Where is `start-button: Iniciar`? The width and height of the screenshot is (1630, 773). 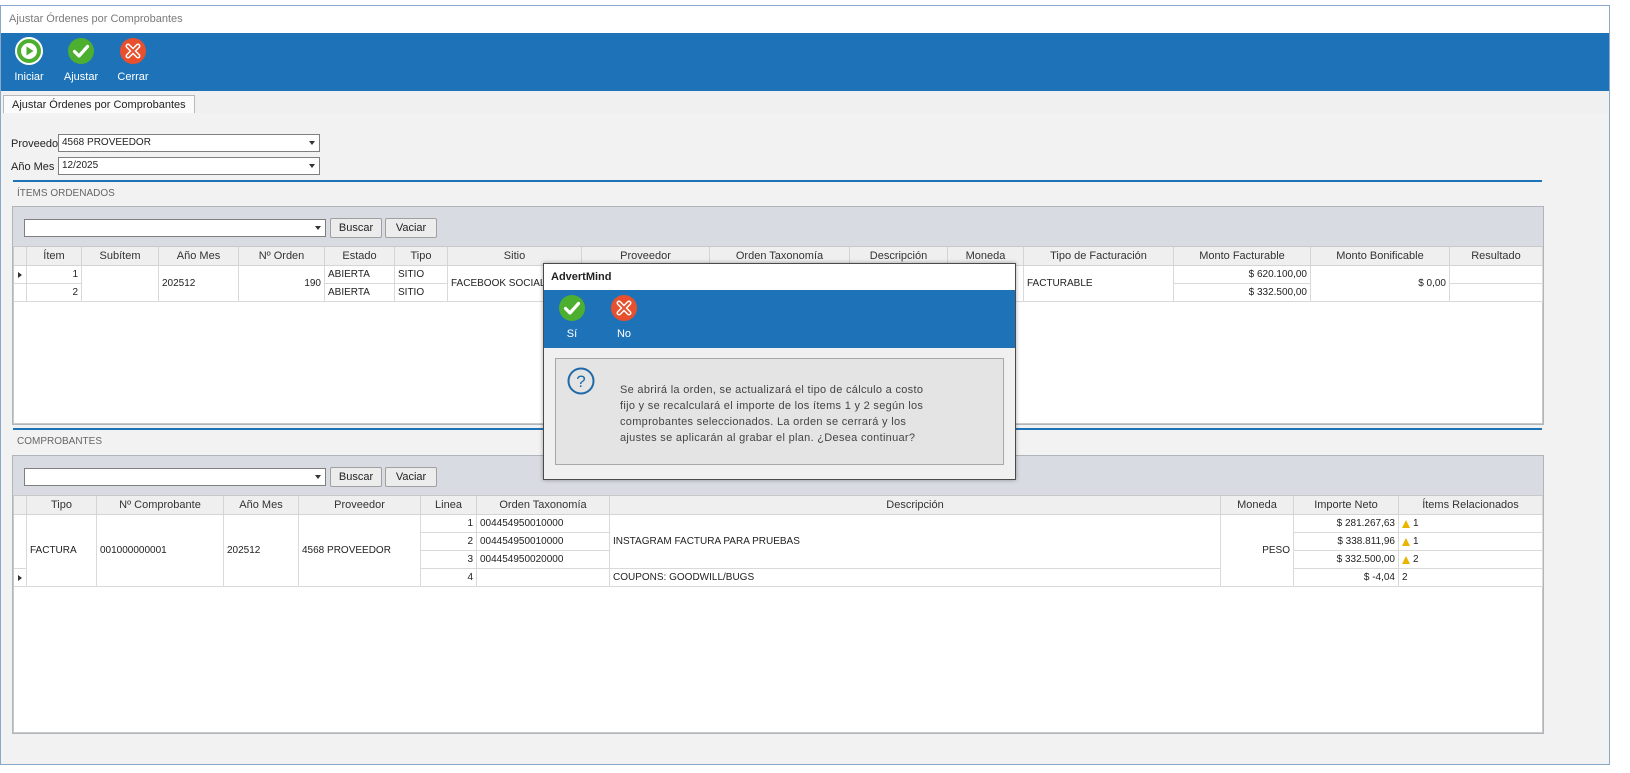
start-button: Iniciar is located at coordinates (29, 60).